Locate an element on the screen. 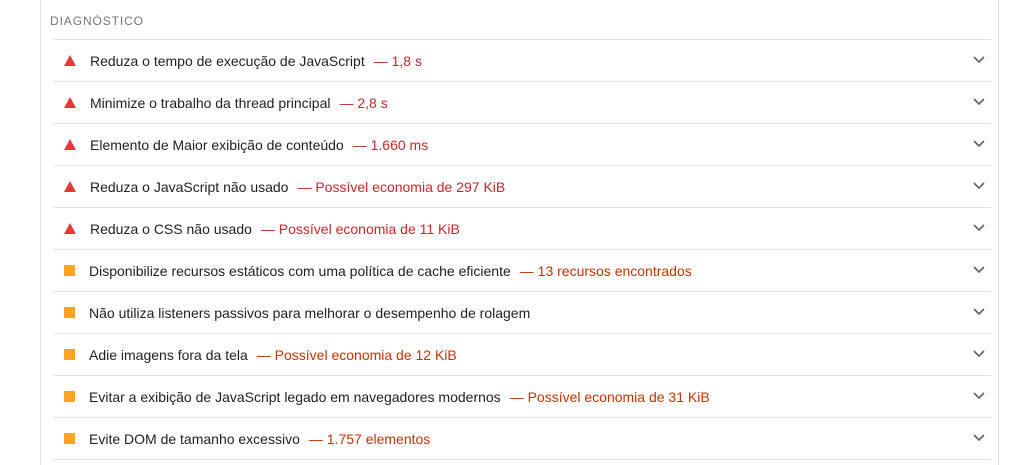  audit-title: Elemento de Maior exibição de conteúdo is located at coordinates (217, 144).